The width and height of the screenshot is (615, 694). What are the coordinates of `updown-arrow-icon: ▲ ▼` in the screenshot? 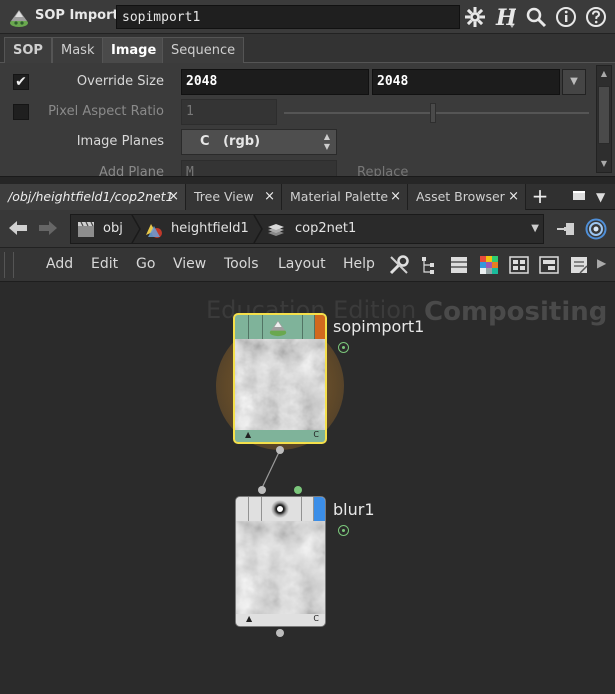 It's located at (326, 141).